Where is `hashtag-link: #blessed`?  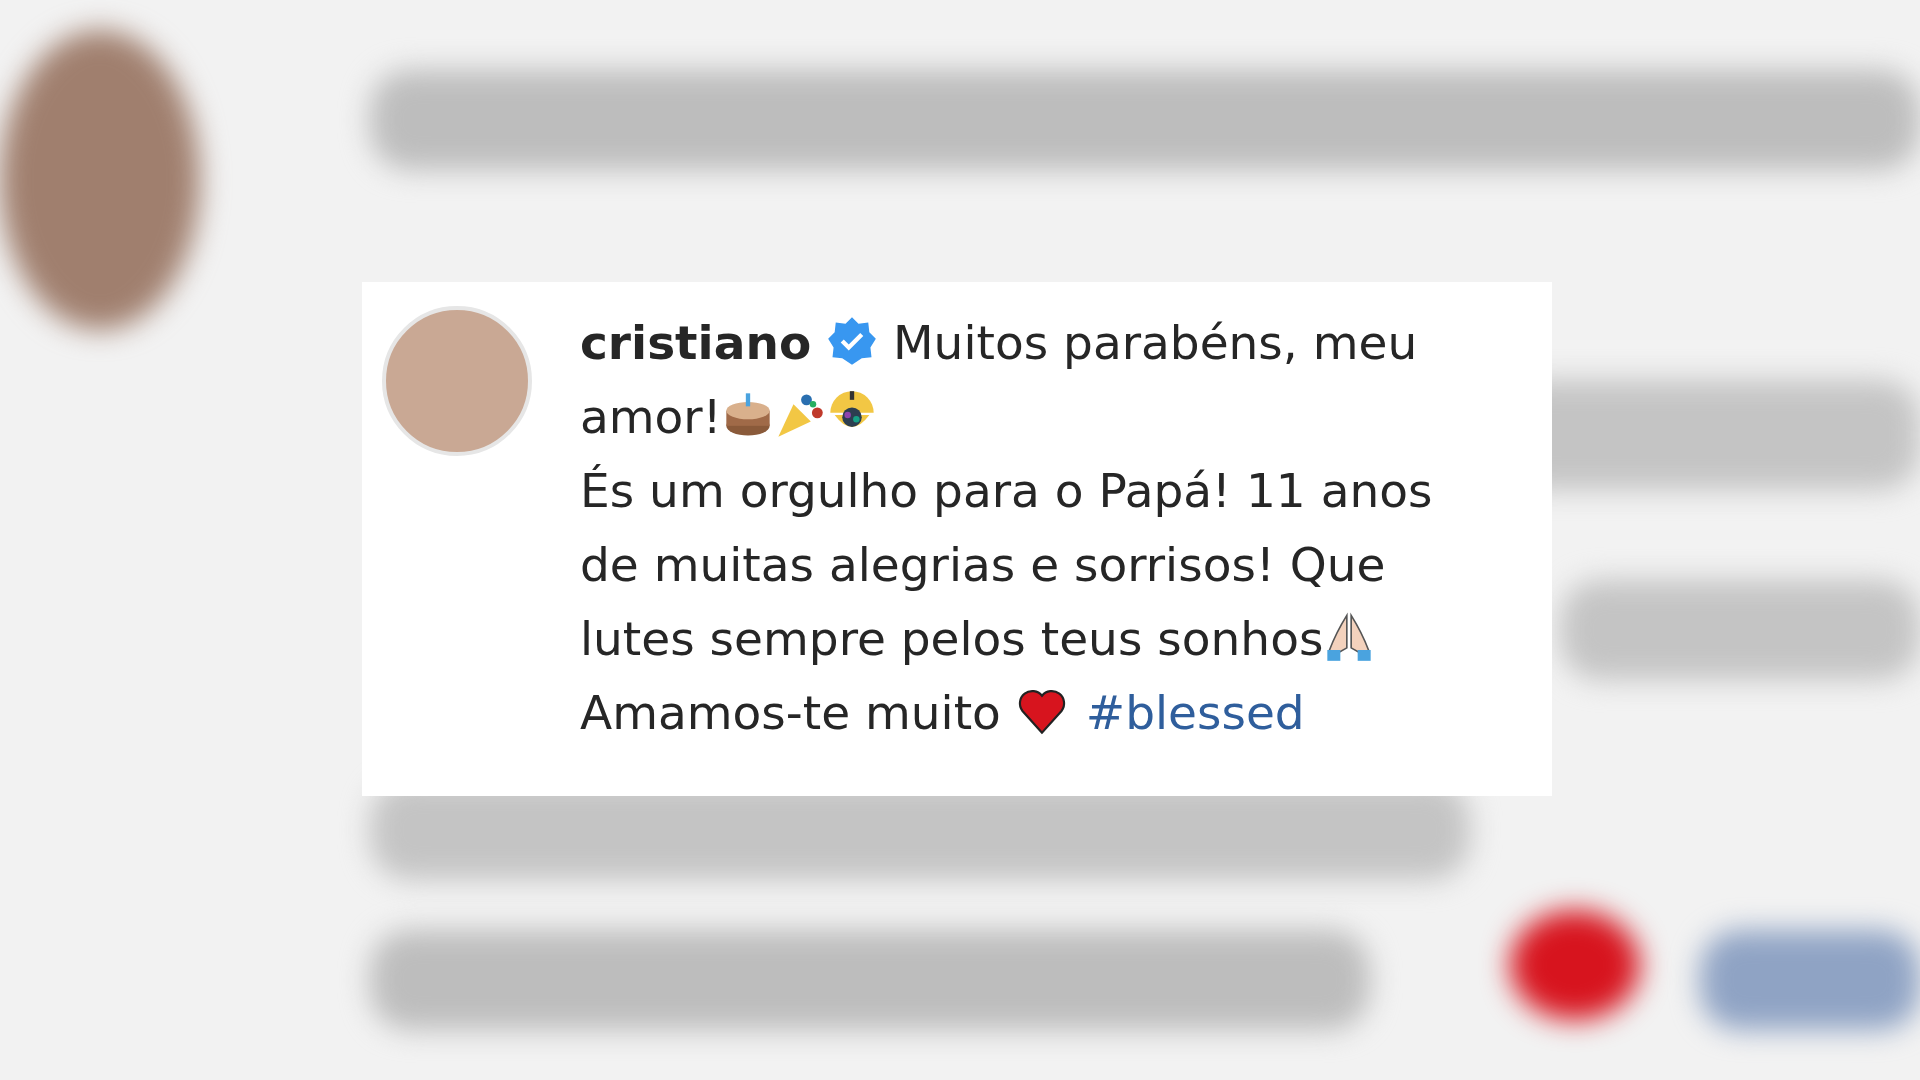 hashtag-link: #blessed is located at coordinates (1195, 712).